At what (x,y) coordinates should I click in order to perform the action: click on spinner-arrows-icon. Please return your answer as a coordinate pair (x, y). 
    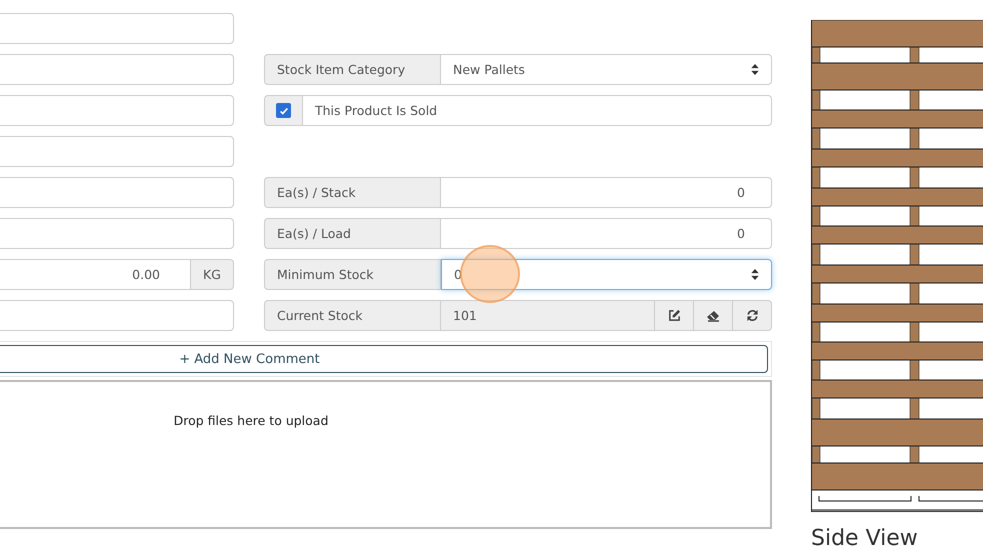
    Looking at the image, I should click on (755, 274).